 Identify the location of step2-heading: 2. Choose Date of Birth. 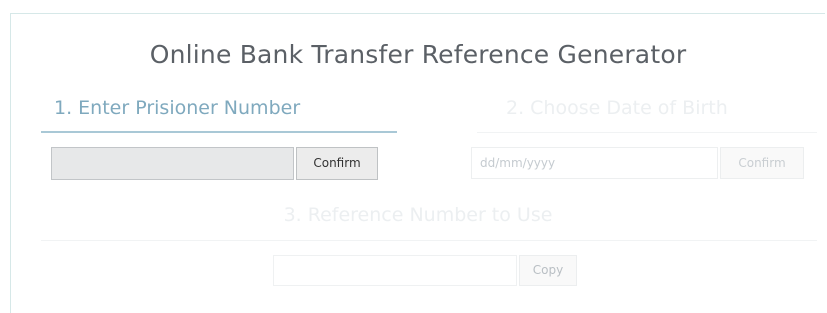
(617, 108).